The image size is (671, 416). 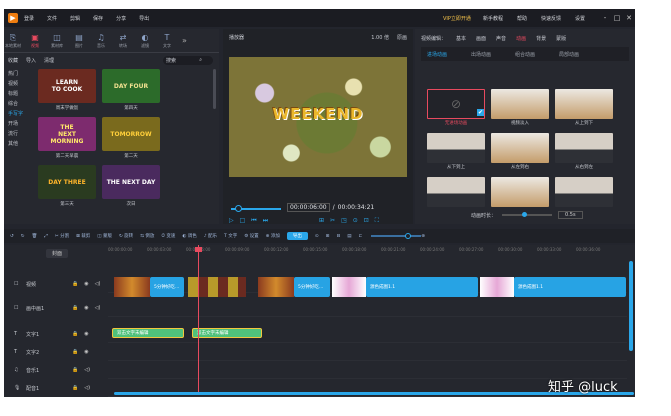 I want to click on text-clip: 双击文字未编辑, so click(x=227, y=333).